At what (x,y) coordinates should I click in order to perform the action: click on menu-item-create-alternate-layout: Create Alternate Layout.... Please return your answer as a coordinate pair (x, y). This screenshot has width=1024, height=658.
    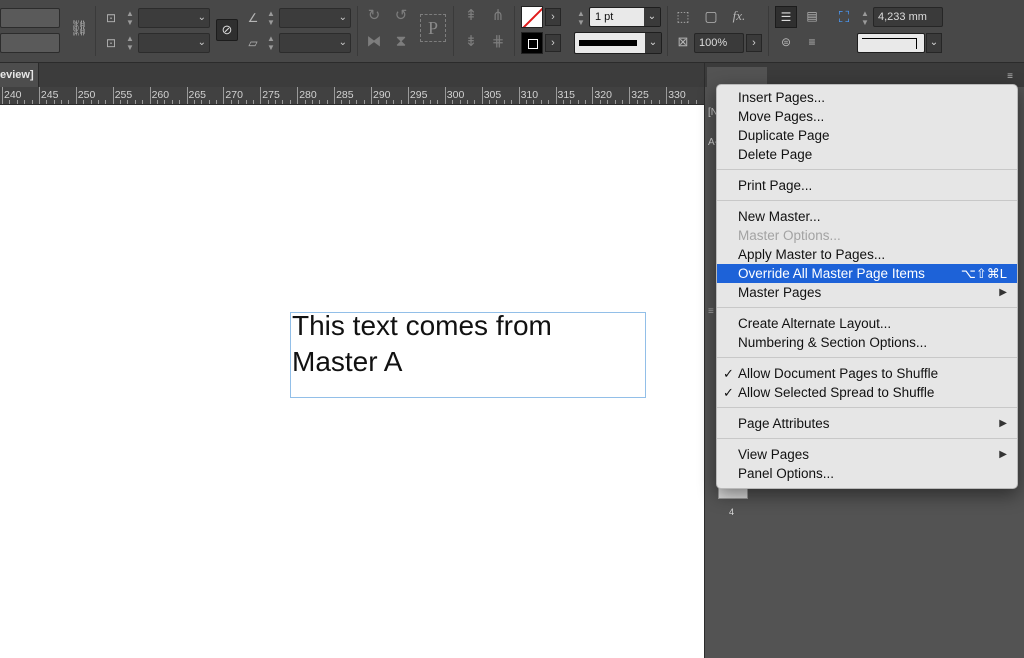
    Looking at the image, I should click on (867, 323).